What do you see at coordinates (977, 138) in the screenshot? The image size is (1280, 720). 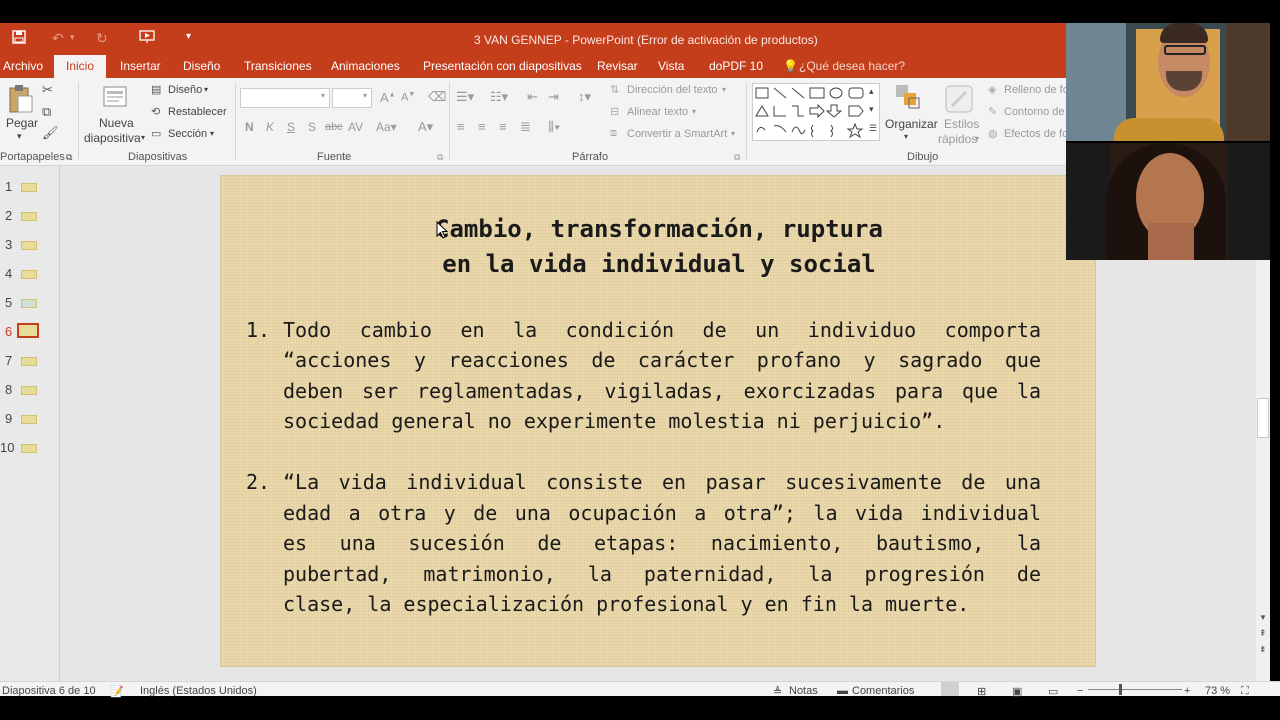 I see `quick-styles-dropdown-icon: ▾` at bounding box center [977, 138].